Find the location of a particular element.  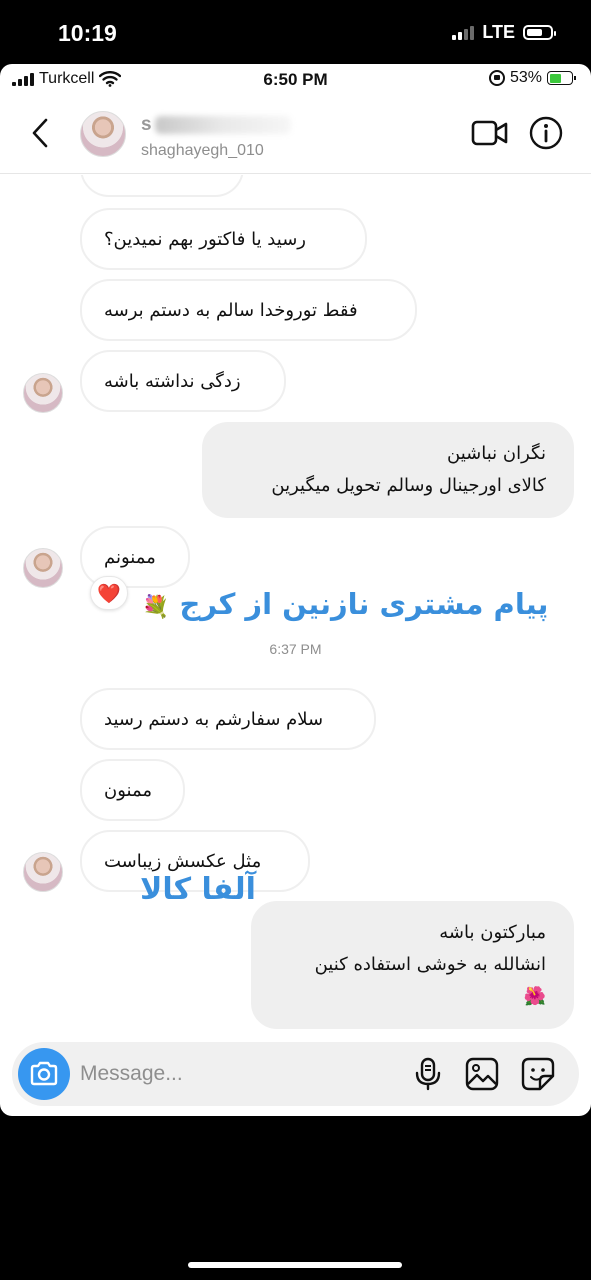

inner-status-icons: 53% is located at coordinates (532, 78).